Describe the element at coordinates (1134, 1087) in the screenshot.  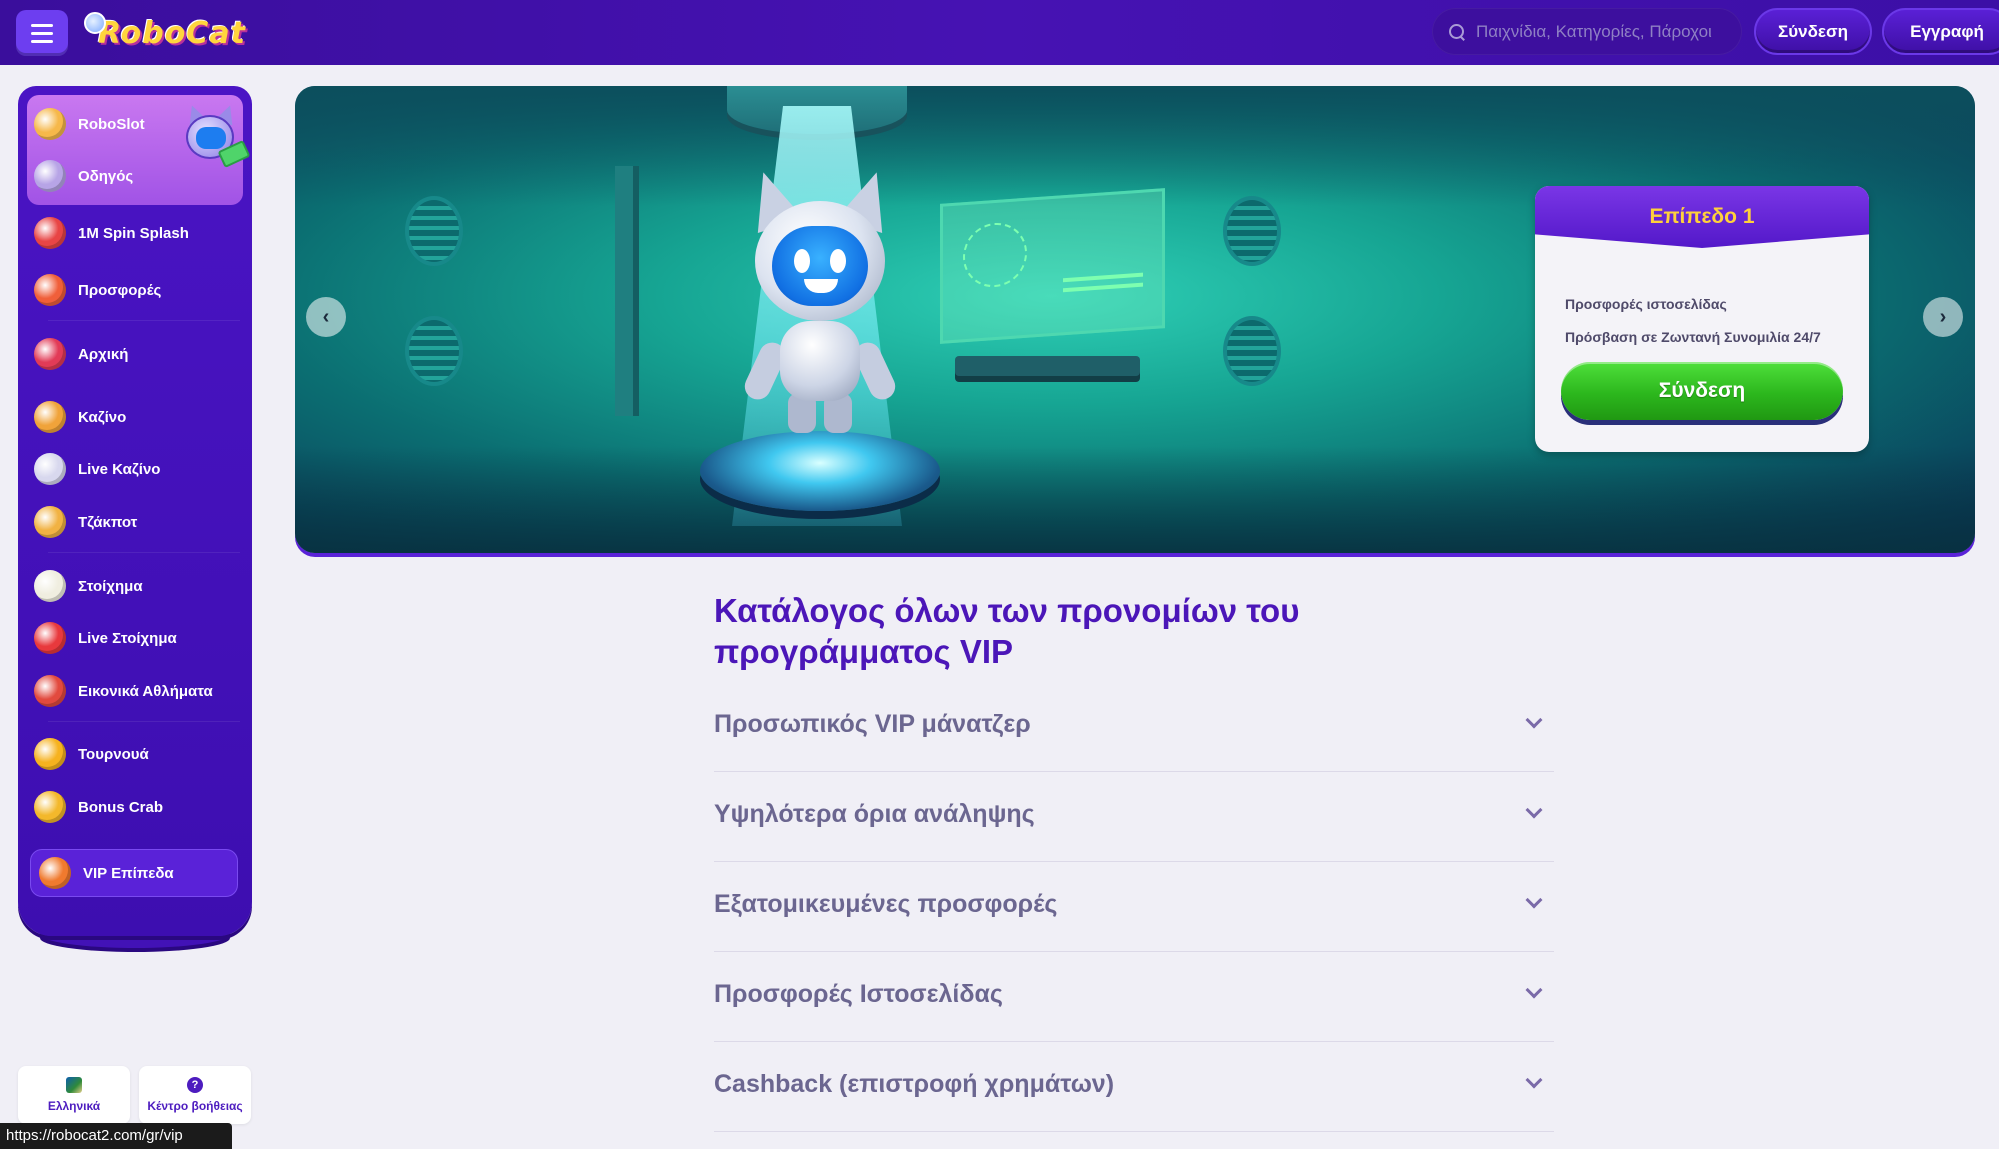
I see `accordion-item: Cashback (επιστροφή χρημάτων)` at that location.